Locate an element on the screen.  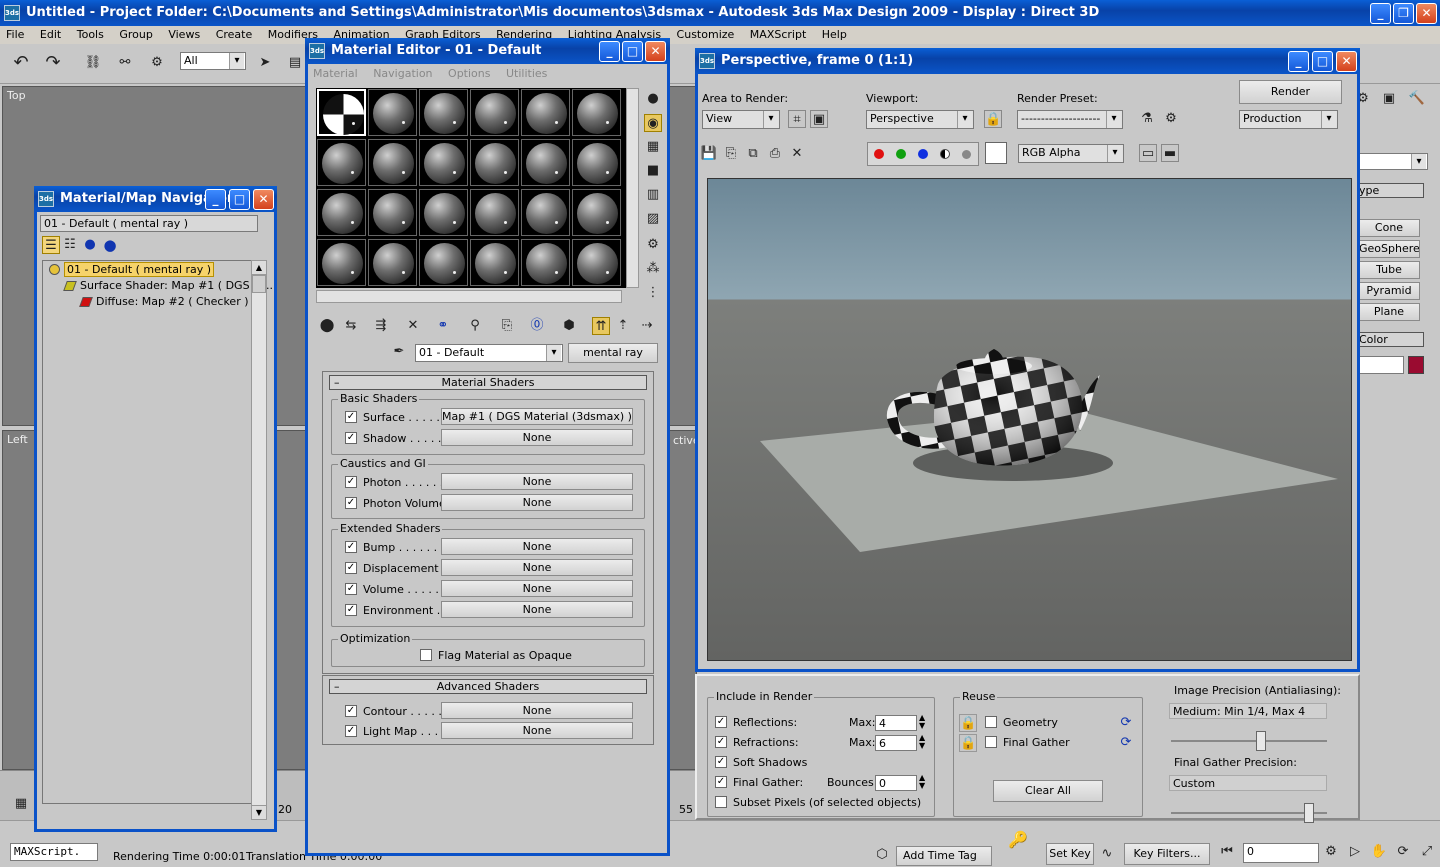
view-list-icons-icon: ☷ is located at coordinates (70, 245).